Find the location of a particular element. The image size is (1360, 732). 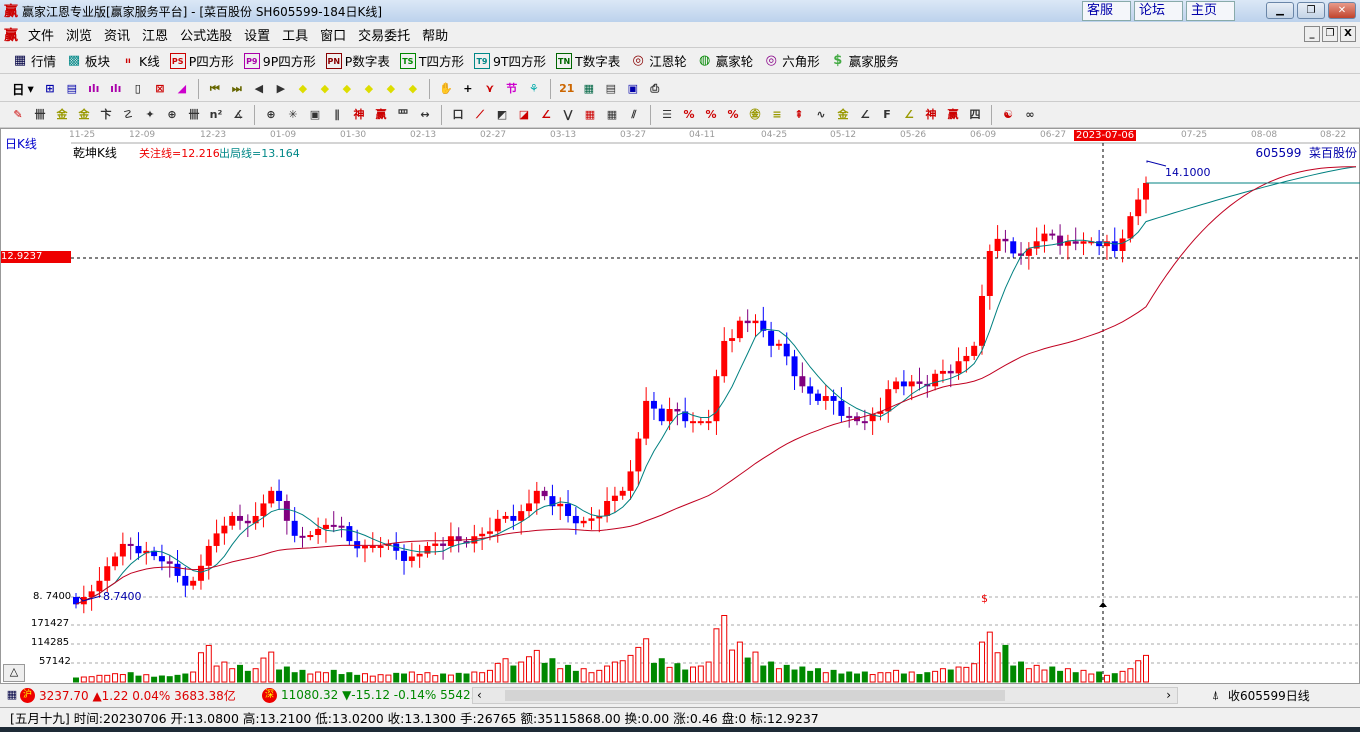

shen-lines-icon: 神 is located at coordinates (931, 115).